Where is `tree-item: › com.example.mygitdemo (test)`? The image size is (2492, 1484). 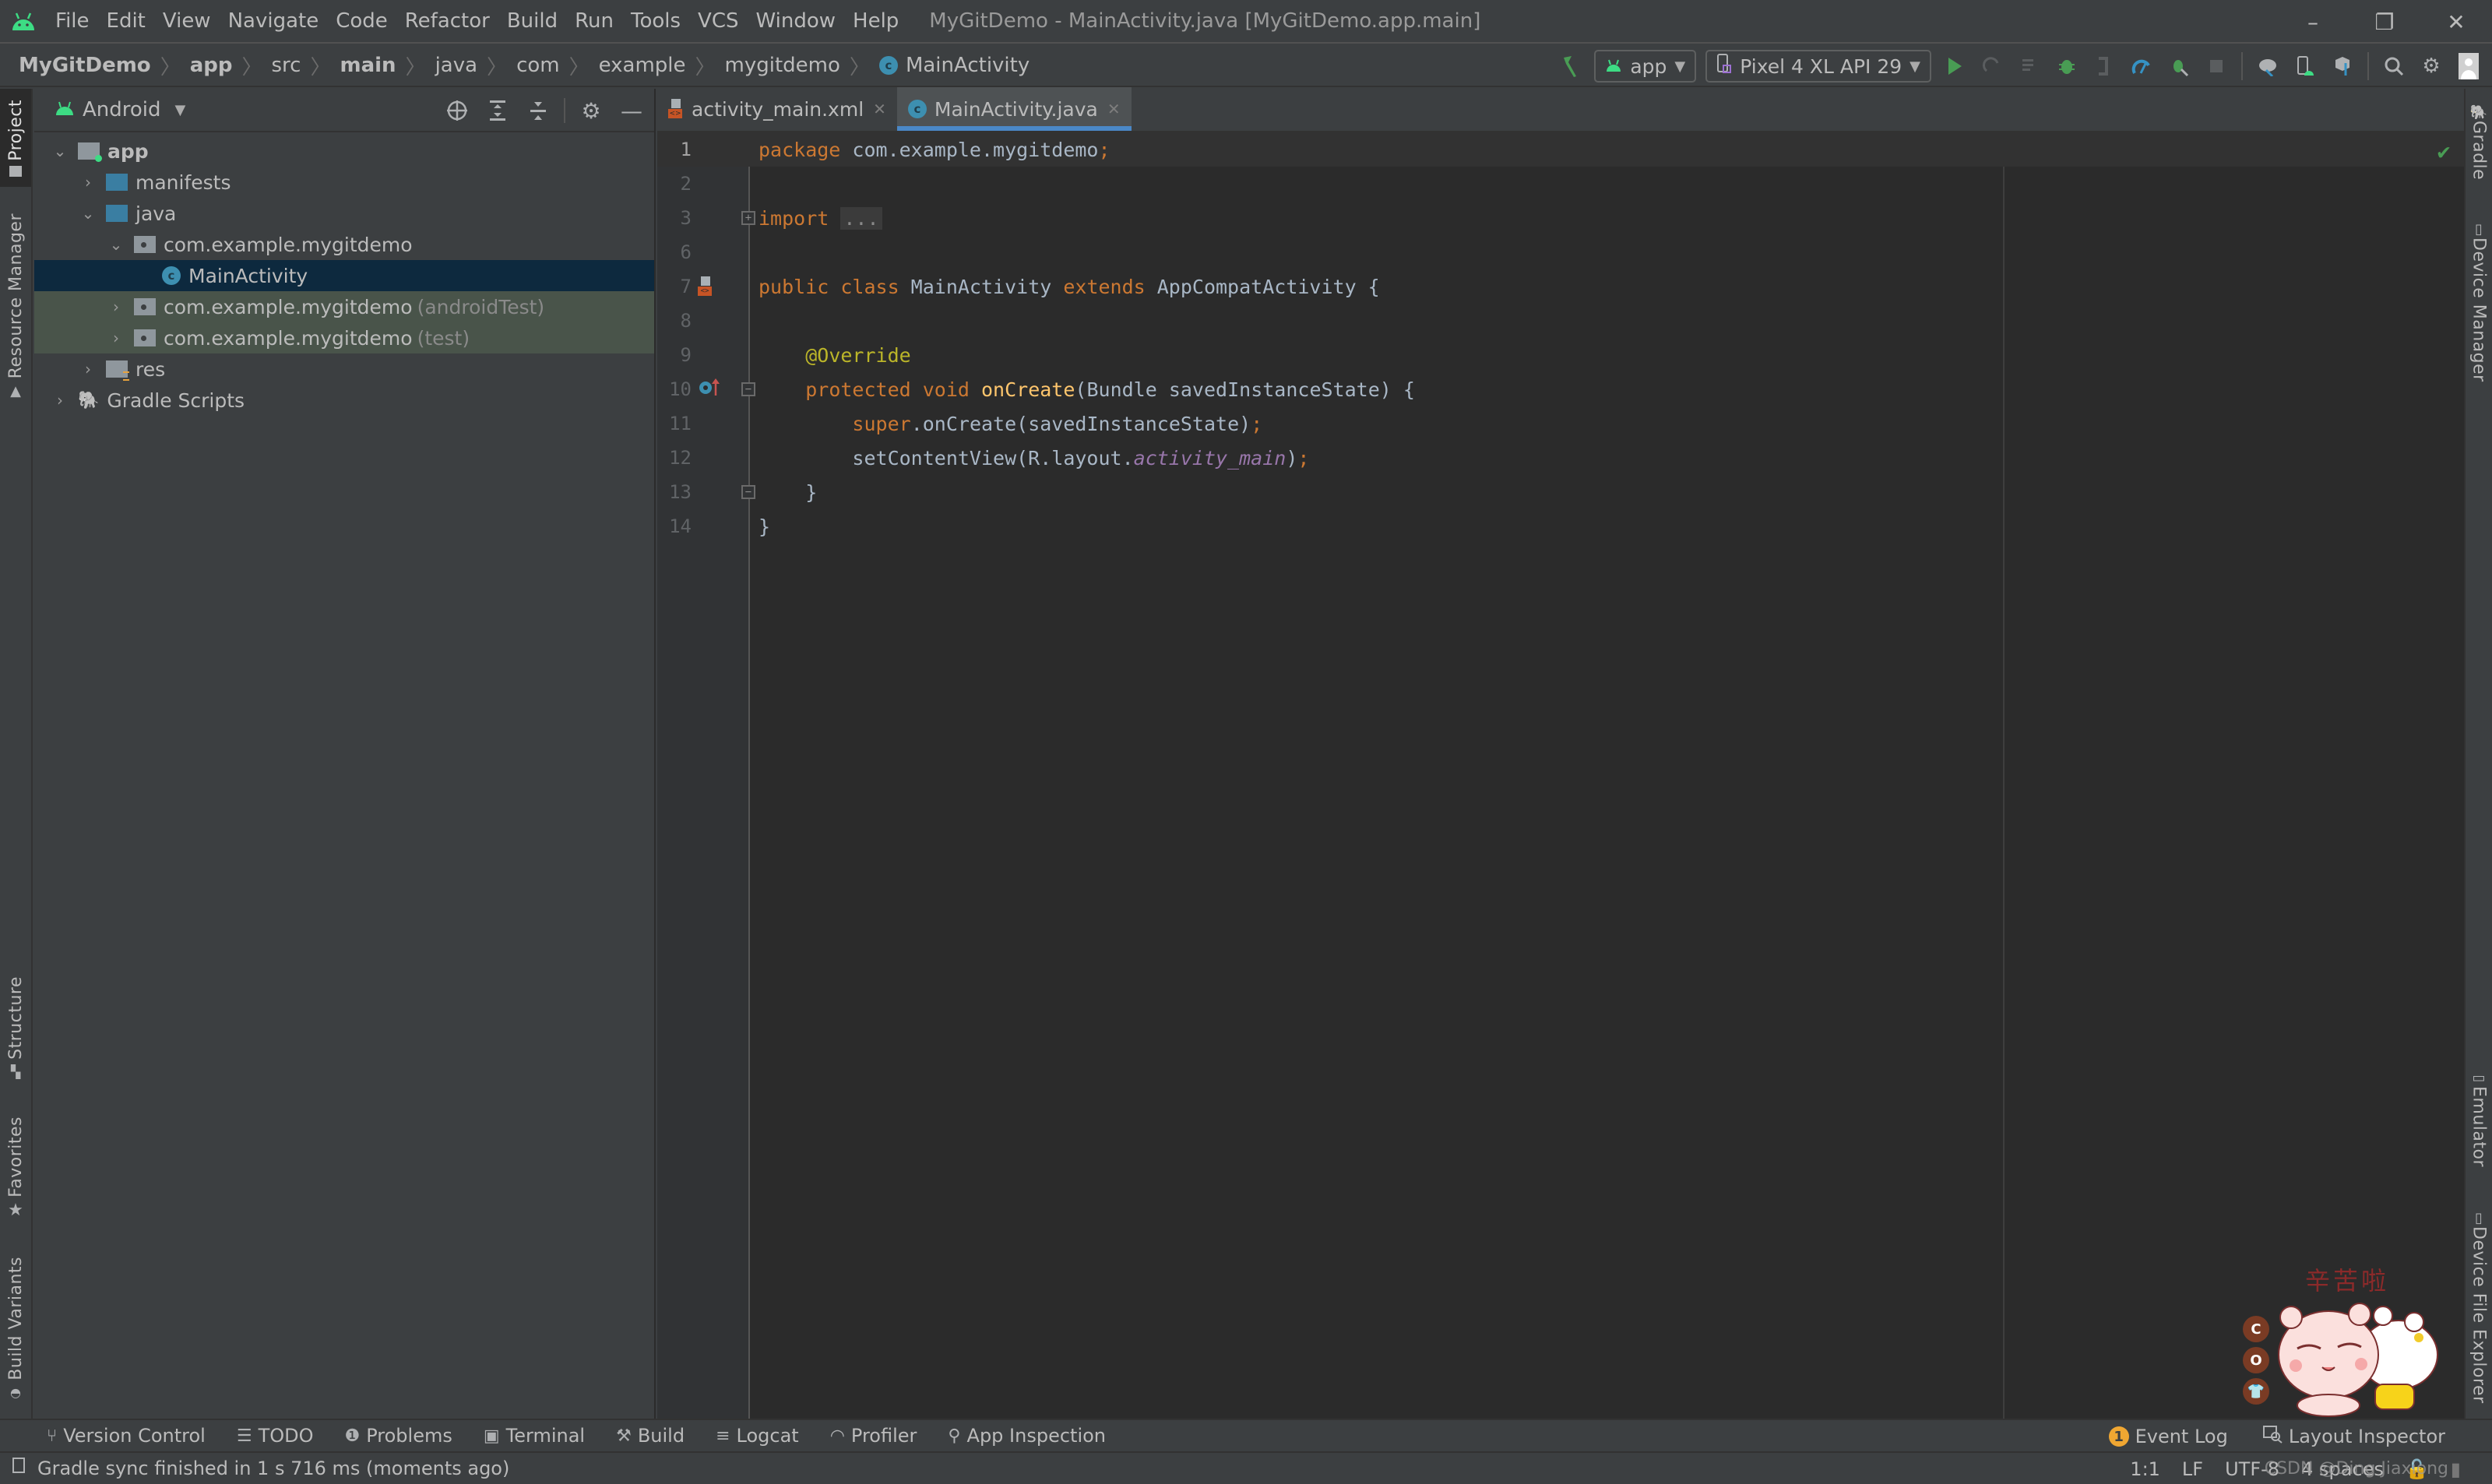
tree-item: › com.example.mygitdemo (test) is located at coordinates (344, 338).